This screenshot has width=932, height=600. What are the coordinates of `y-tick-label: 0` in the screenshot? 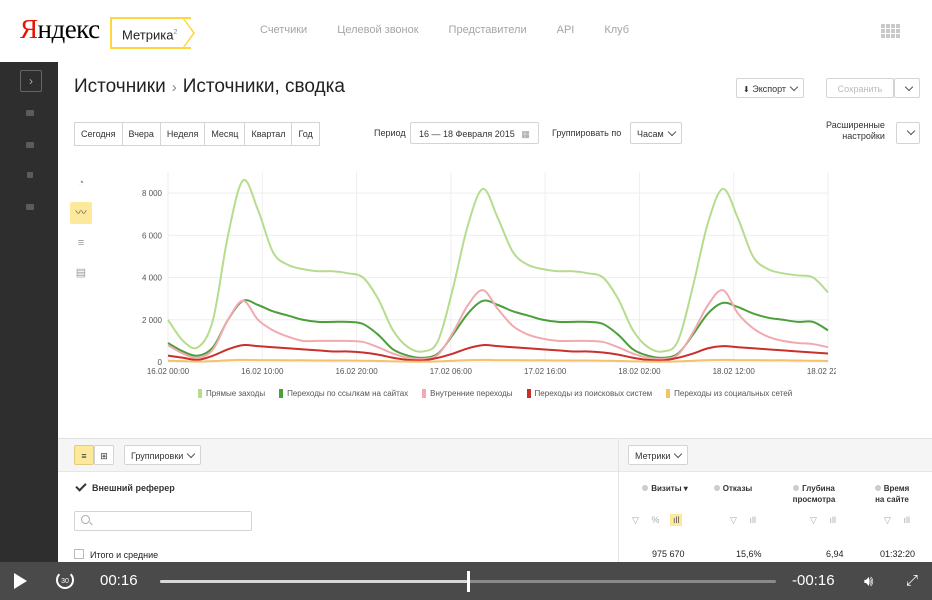 It's located at (160, 362).